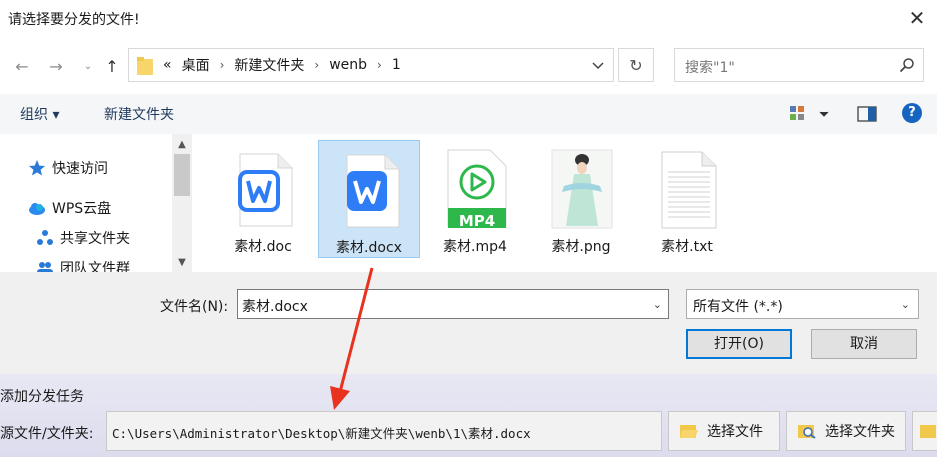 The width and height of the screenshot is (937, 457). I want to click on preview-pane-icon, so click(867, 114).